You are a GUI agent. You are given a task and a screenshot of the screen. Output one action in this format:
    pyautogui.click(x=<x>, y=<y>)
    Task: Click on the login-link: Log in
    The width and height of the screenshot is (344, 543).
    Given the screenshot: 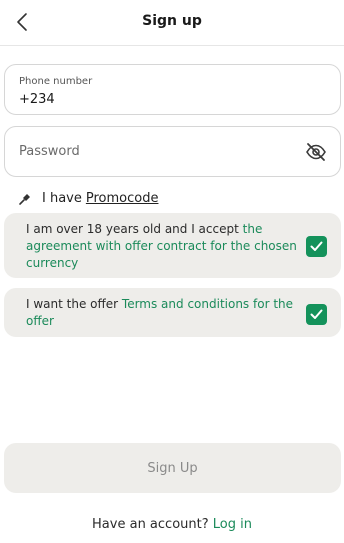 What is the action you would take?
    pyautogui.click(x=232, y=524)
    